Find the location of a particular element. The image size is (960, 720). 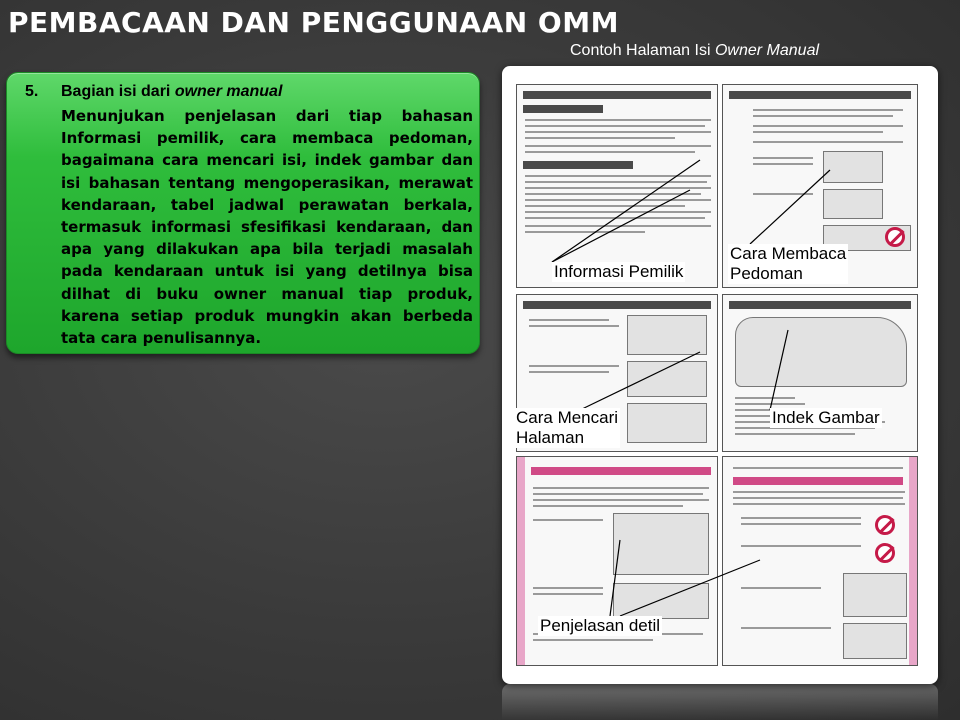

manual-page-indeks is located at coordinates (820, 373).